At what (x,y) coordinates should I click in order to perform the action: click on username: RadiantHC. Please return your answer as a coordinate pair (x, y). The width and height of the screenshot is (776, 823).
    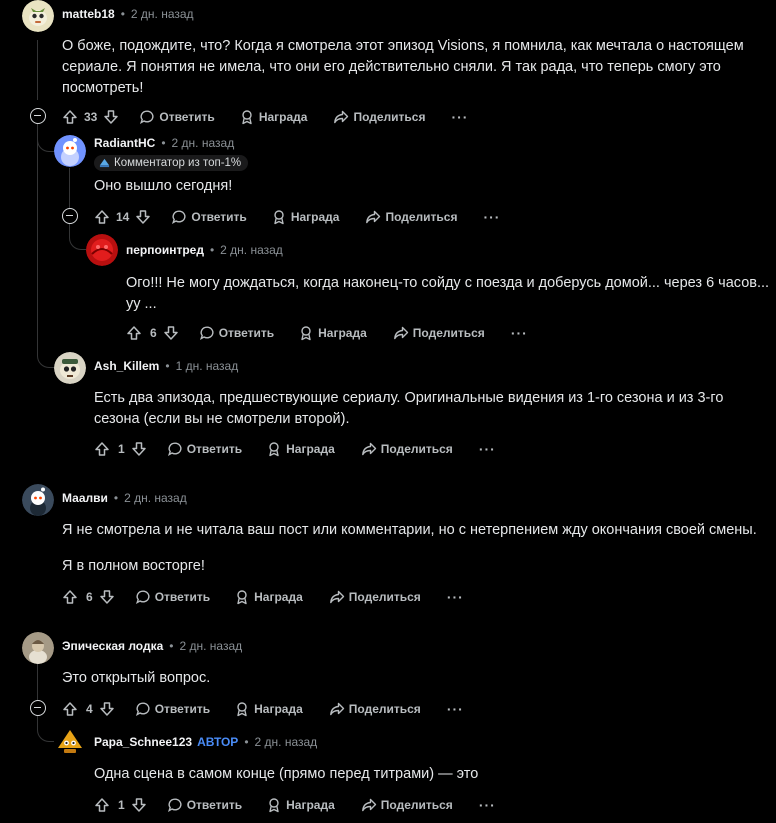
    Looking at the image, I should click on (124, 143).